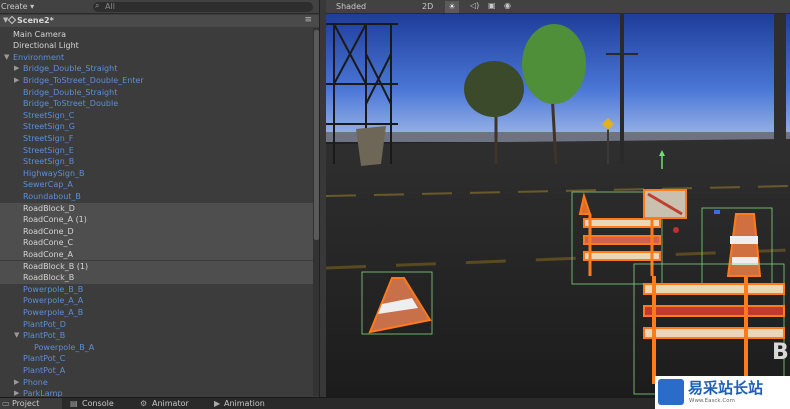 The image size is (790, 409). I want to click on hierarchy-item: RoadBlock_D, so click(156, 208).